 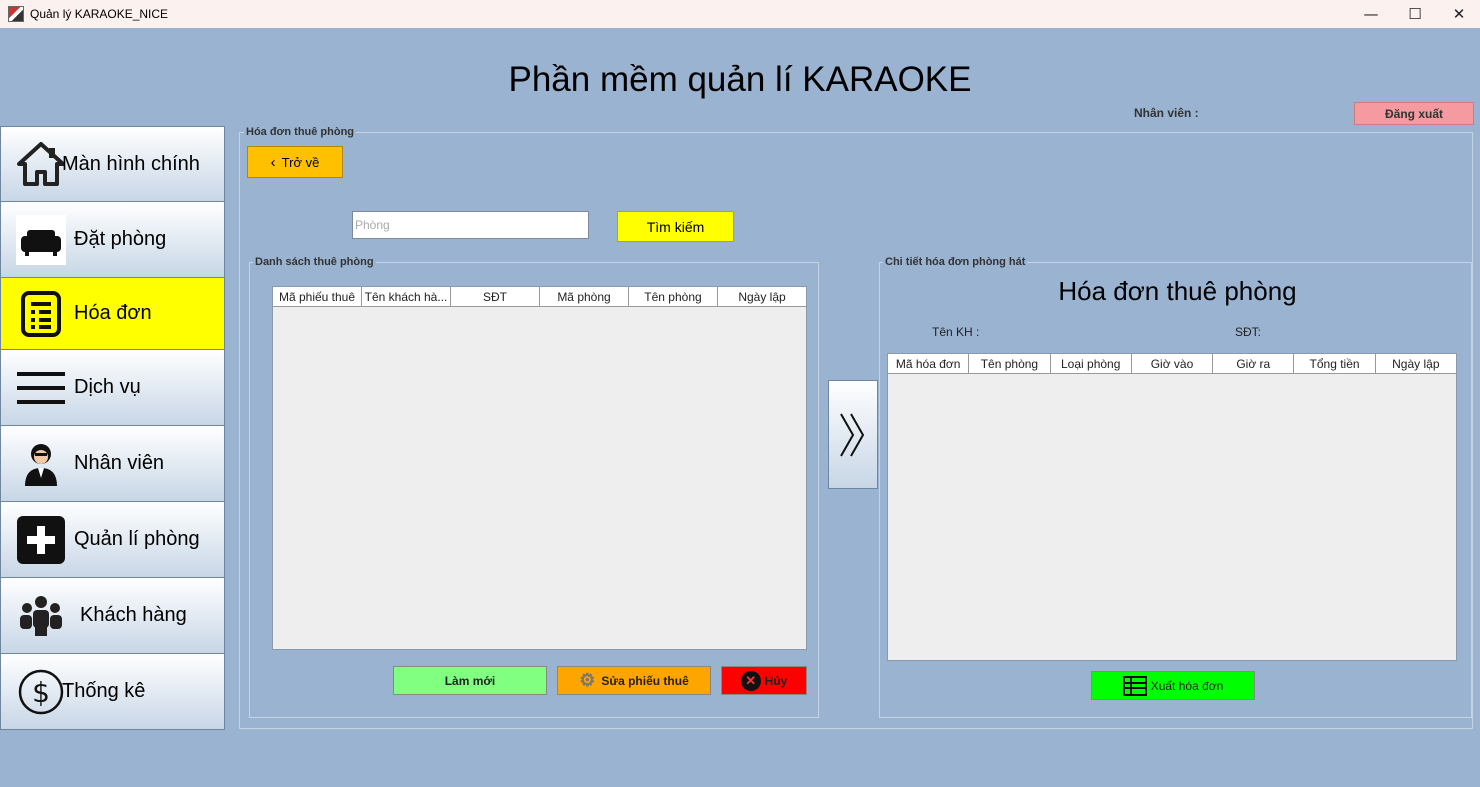 What do you see at coordinates (929, 363) in the screenshot?
I see `column-header: Mã hóa đơn` at bounding box center [929, 363].